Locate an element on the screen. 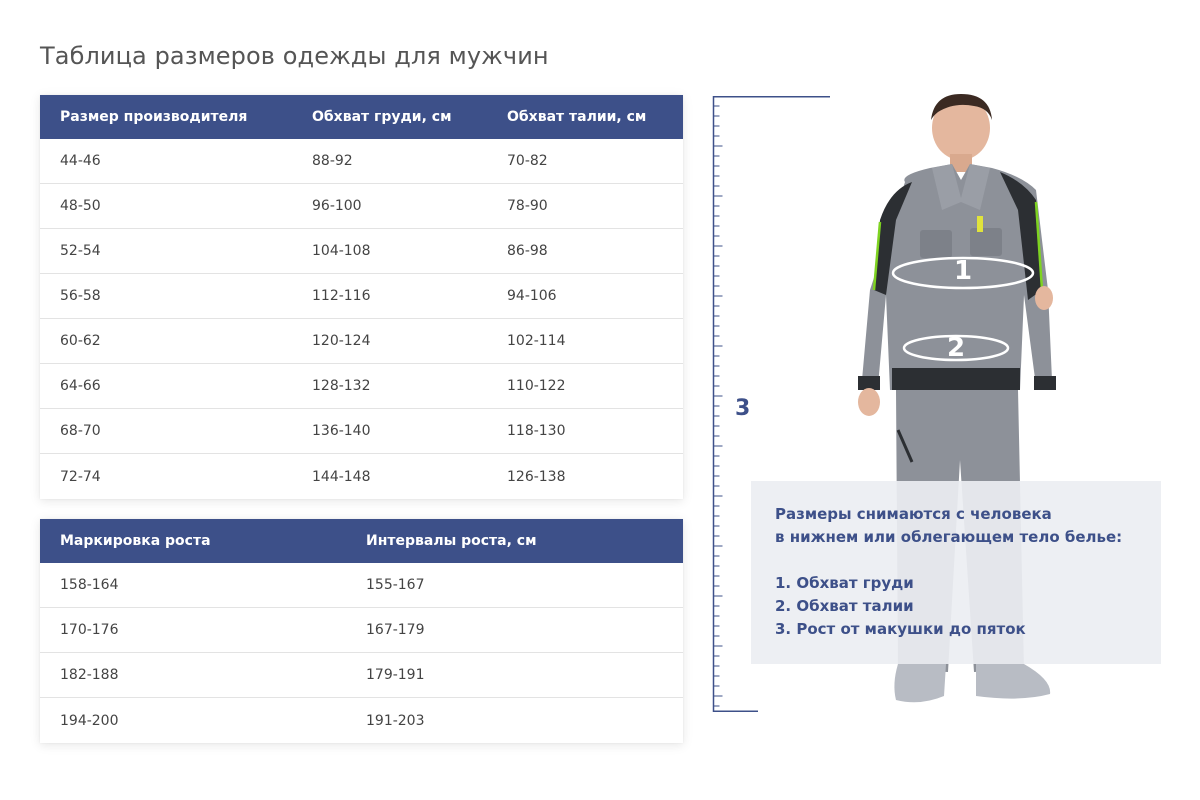  cell-height-marking: 158-164 is located at coordinates (89, 585).